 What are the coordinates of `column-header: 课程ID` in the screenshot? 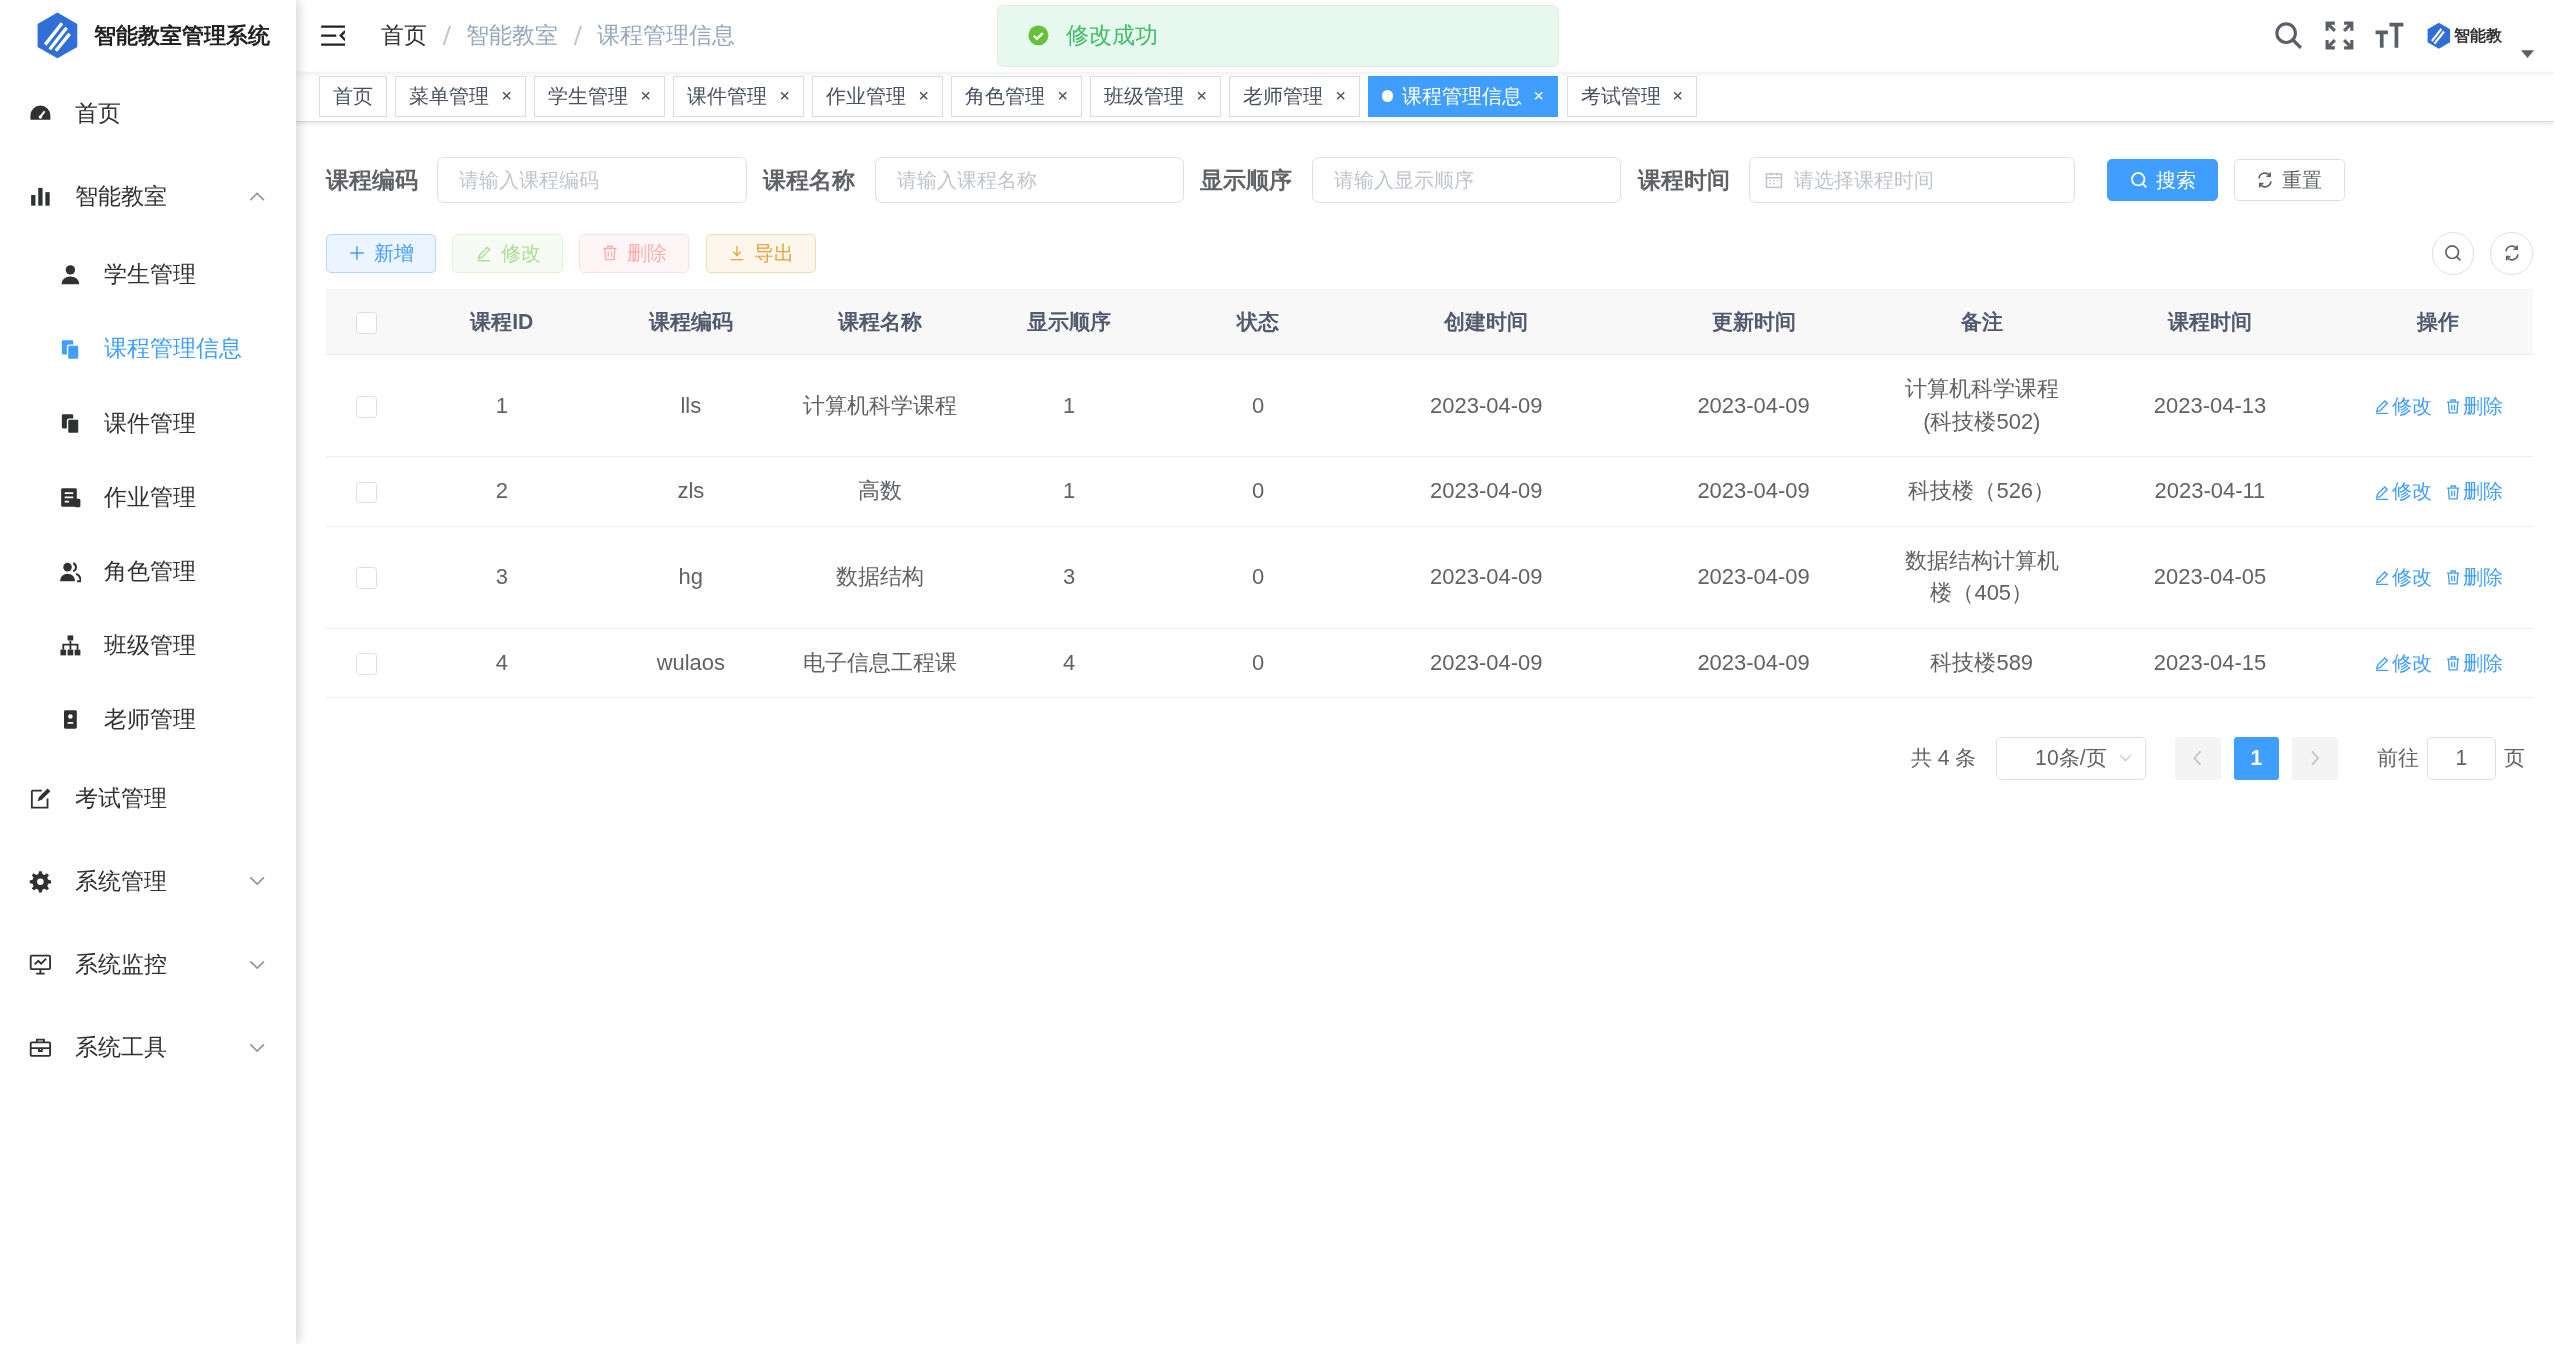 It's located at (502, 322).